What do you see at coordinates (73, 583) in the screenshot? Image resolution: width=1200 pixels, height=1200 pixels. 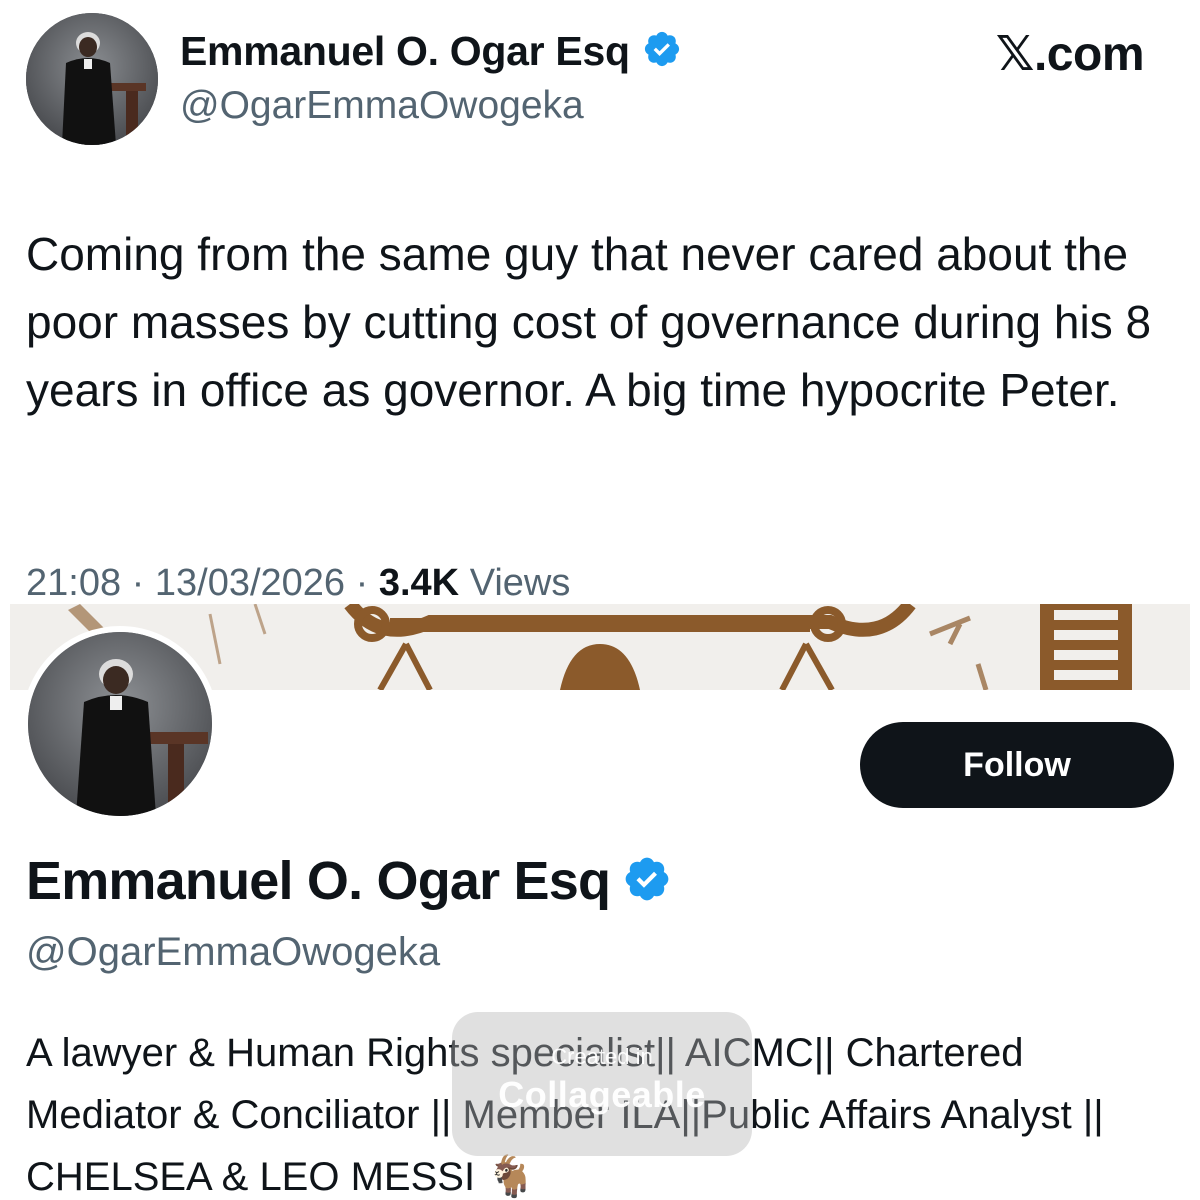 I see `tweet-time: 21:08` at bounding box center [73, 583].